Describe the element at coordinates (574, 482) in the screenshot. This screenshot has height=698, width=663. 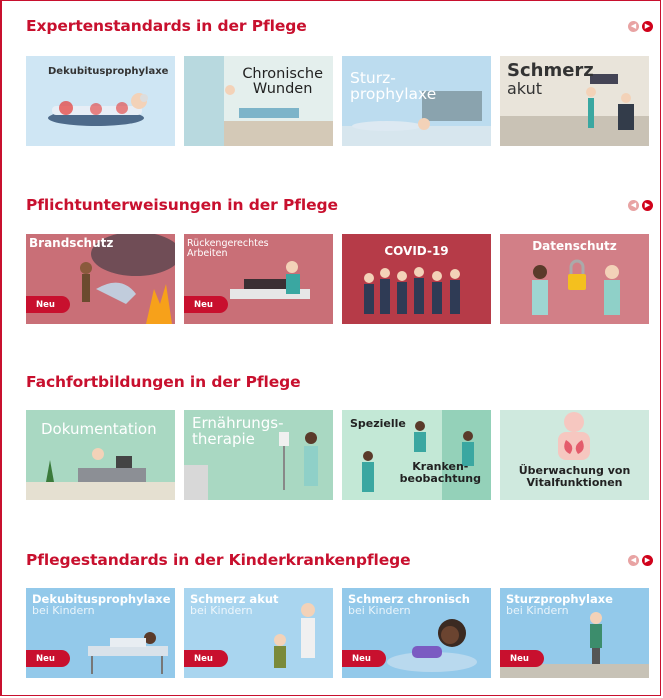
I see `card-label-line: Vitalfunktionen` at that location.